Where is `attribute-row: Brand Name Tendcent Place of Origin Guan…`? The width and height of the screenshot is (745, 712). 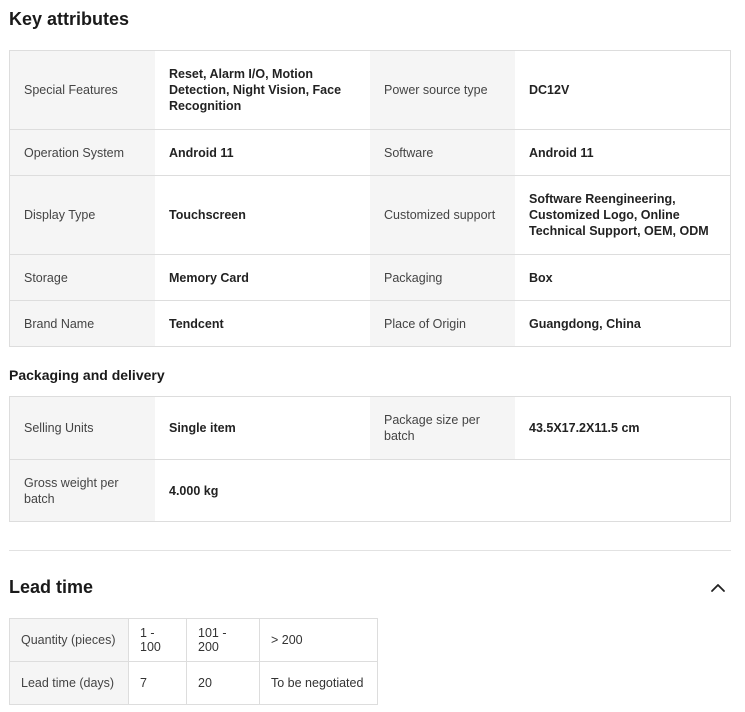 attribute-row: Brand Name Tendcent Place of Origin Guan… is located at coordinates (370, 323).